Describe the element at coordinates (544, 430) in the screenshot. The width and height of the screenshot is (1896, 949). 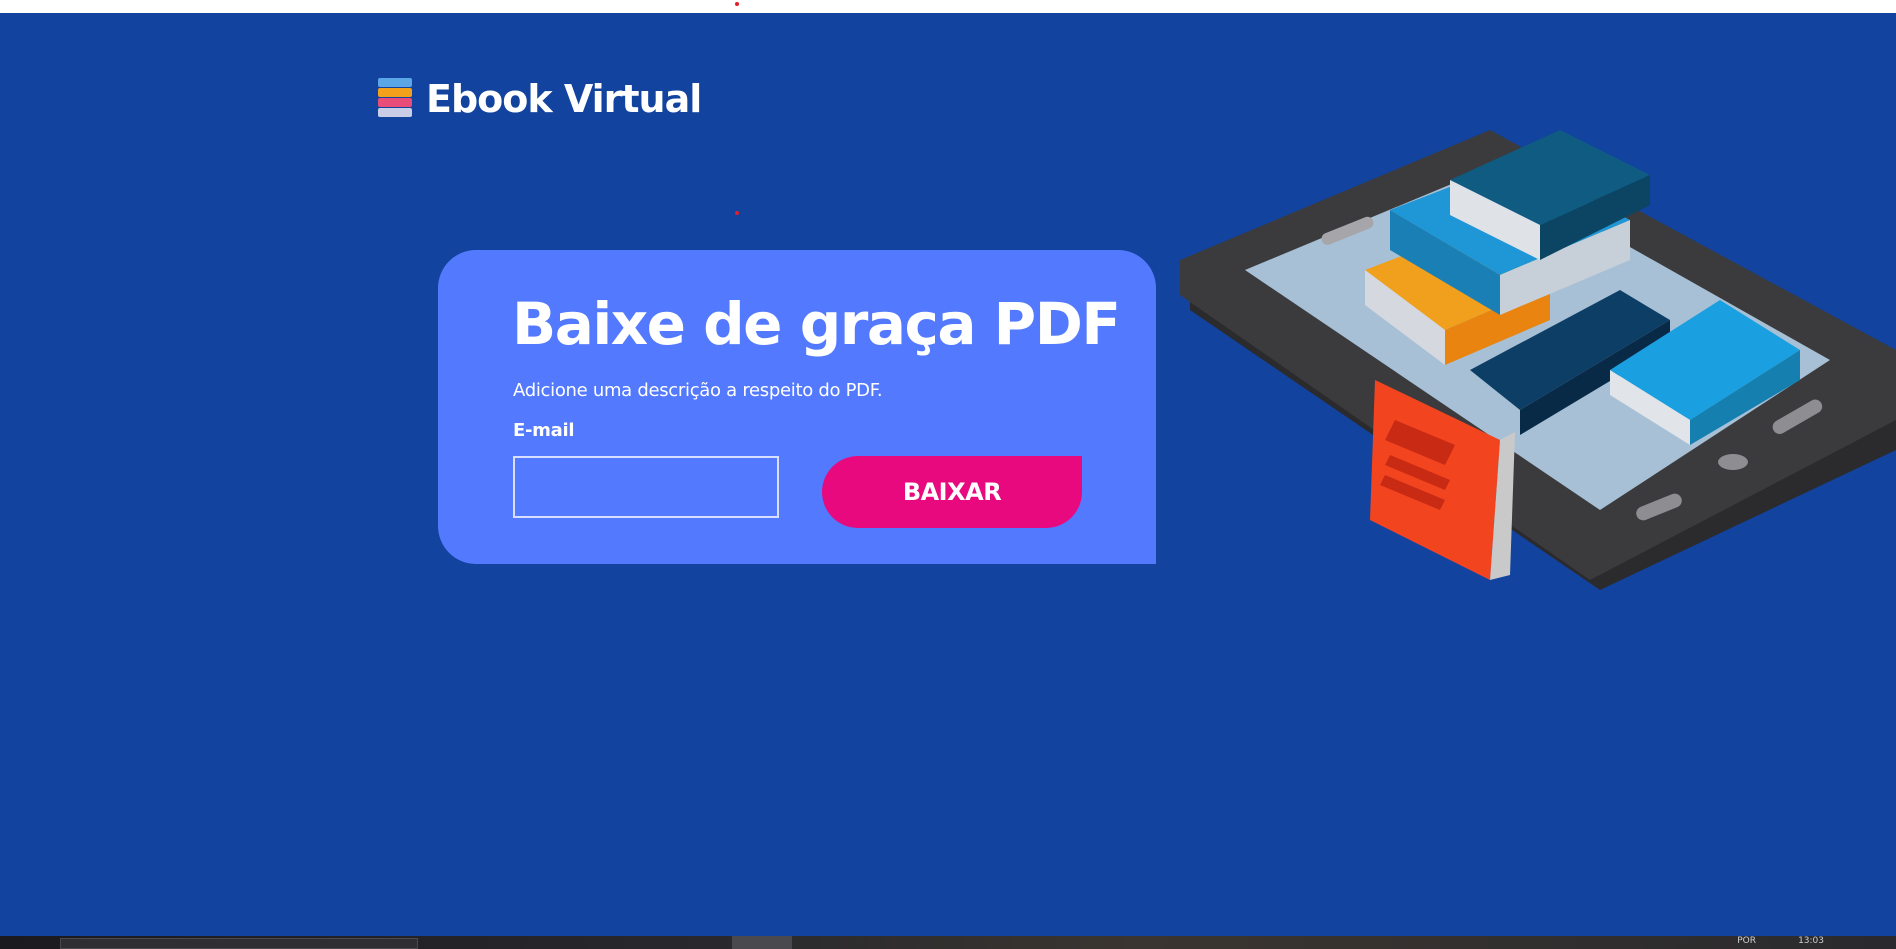
I see `email-label: E-mail` at that location.